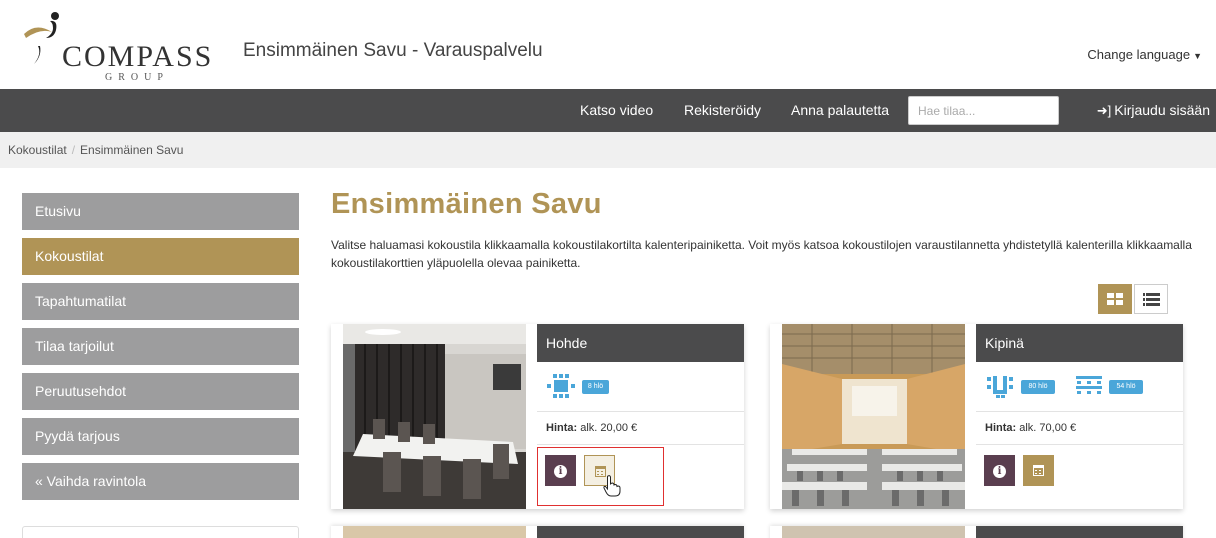 The width and height of the screenshot is (1216, 538). What do you see at coordinates (722, 110) in the screenshot?
I see `nav-item-rekisteroidy: Rekisteröidy` at bounding box center [722, 110].